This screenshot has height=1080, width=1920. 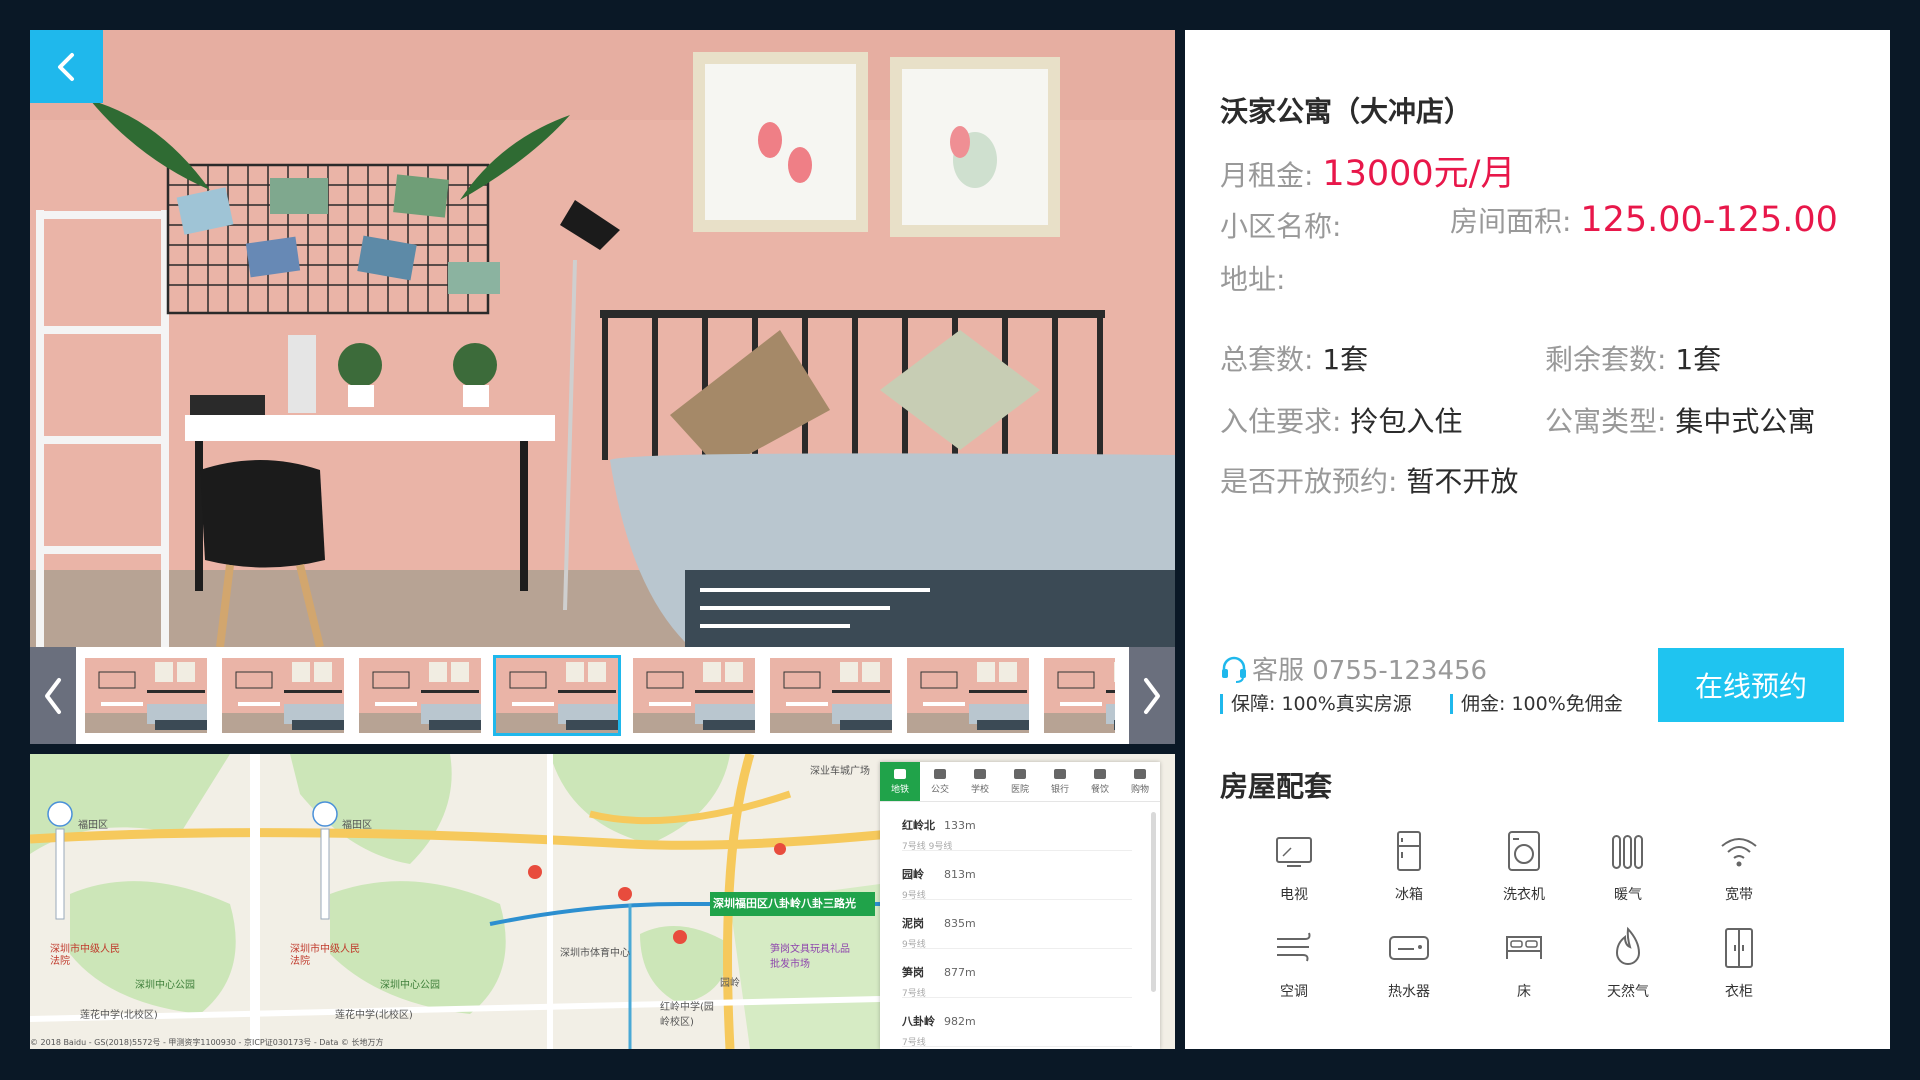 What do you see at coordinates (1140, 781) in the screenshot?
I see `map-tab-6: 购物` at bounding box center [1140, 781].